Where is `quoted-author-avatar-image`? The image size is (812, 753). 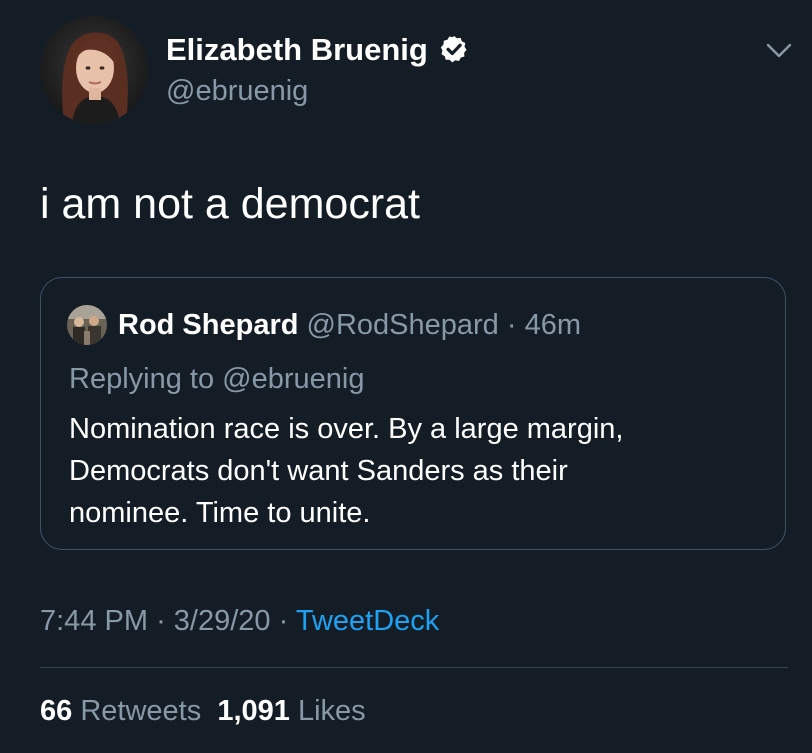 quoted-author-avatar-image is located at coordinates (87, 325).